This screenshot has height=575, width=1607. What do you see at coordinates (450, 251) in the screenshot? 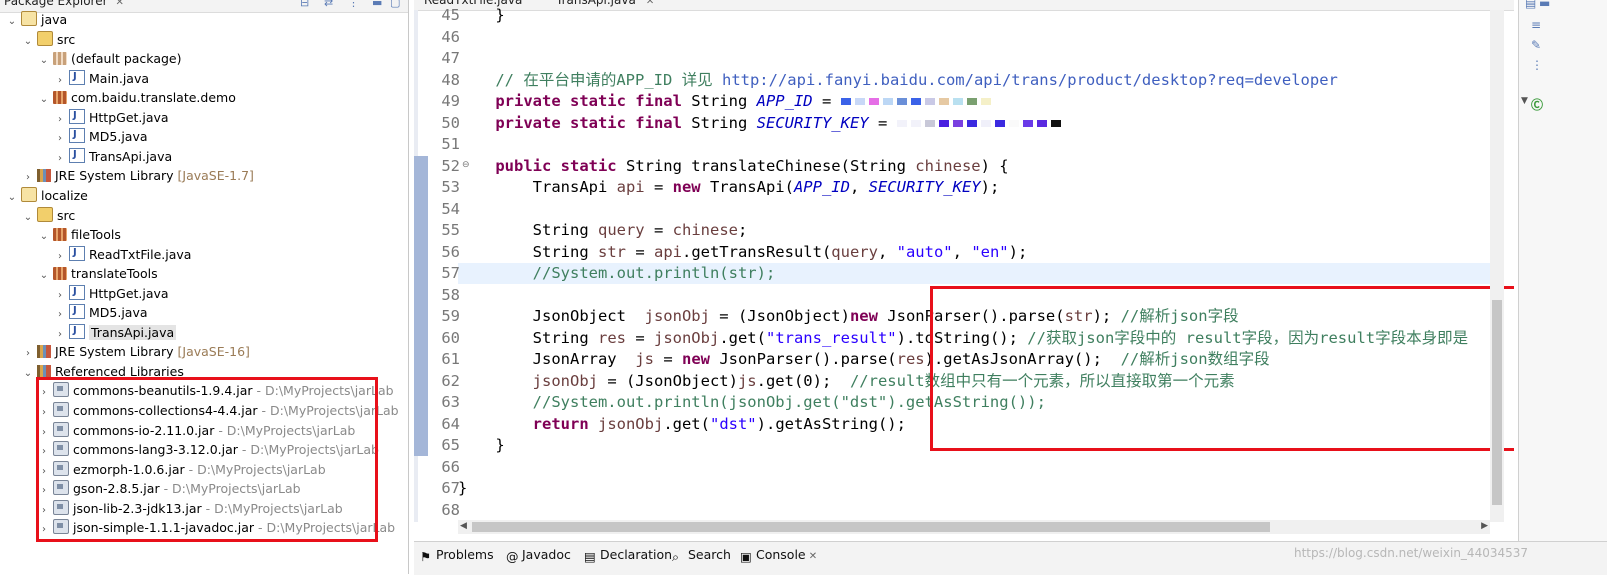
I see `line-number: 56` at bounding box center [450, 251].